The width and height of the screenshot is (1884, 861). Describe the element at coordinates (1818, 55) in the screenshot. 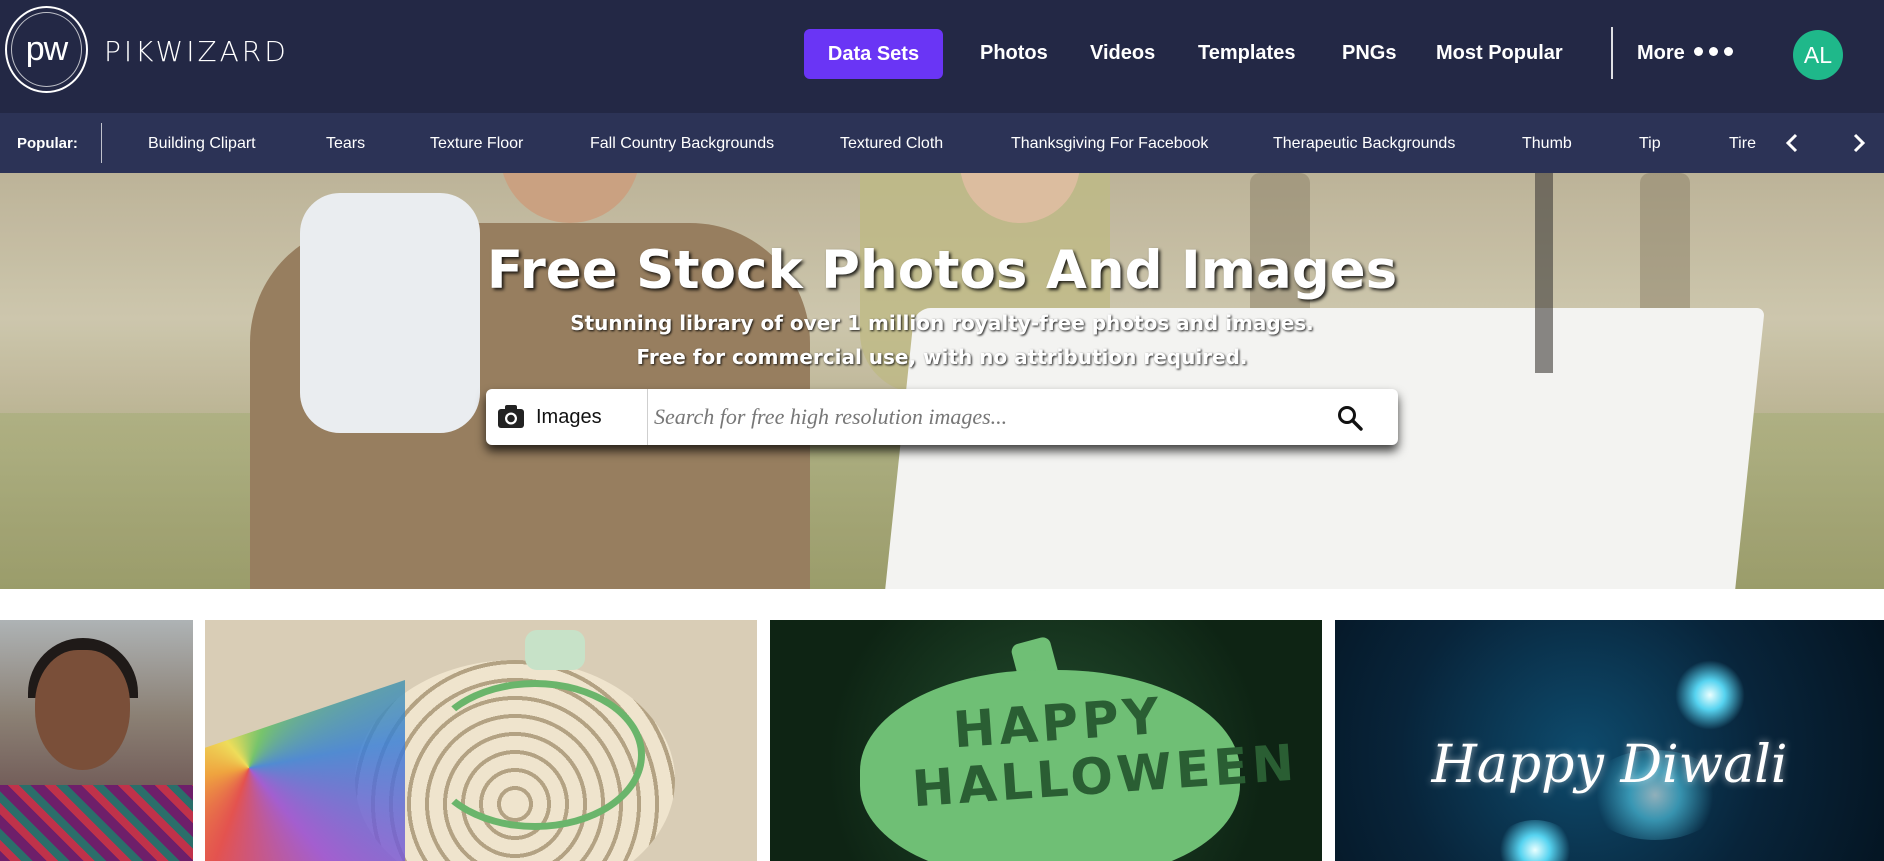

I see `user-avatar: AL` at that location.